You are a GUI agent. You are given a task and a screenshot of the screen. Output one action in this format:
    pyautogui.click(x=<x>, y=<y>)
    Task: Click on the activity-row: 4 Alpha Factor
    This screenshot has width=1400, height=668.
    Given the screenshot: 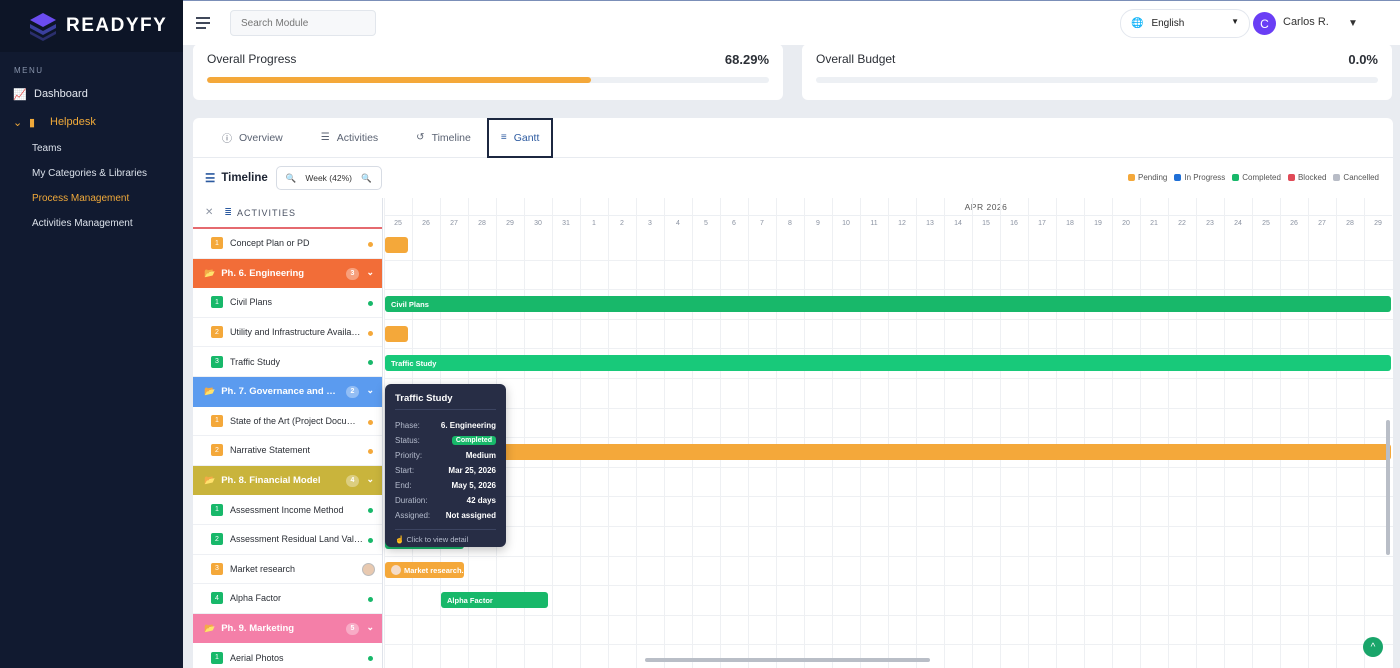 What is the action you would take?
    pyautogui.click(x=287, y=599)
    